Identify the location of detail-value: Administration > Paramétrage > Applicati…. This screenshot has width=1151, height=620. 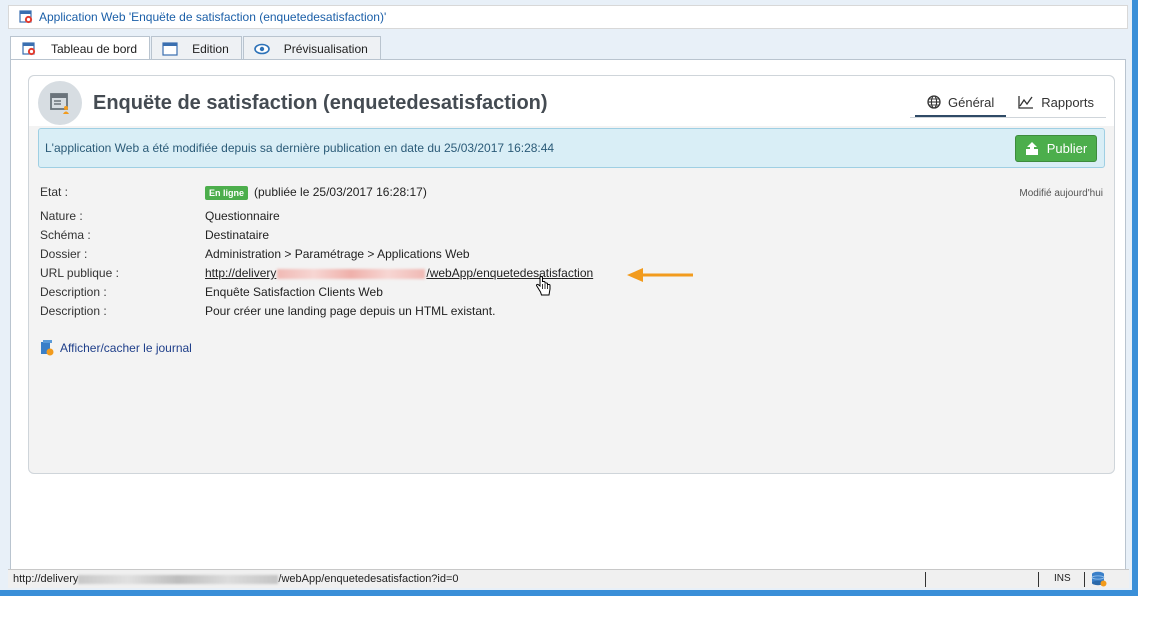
(337, 254).